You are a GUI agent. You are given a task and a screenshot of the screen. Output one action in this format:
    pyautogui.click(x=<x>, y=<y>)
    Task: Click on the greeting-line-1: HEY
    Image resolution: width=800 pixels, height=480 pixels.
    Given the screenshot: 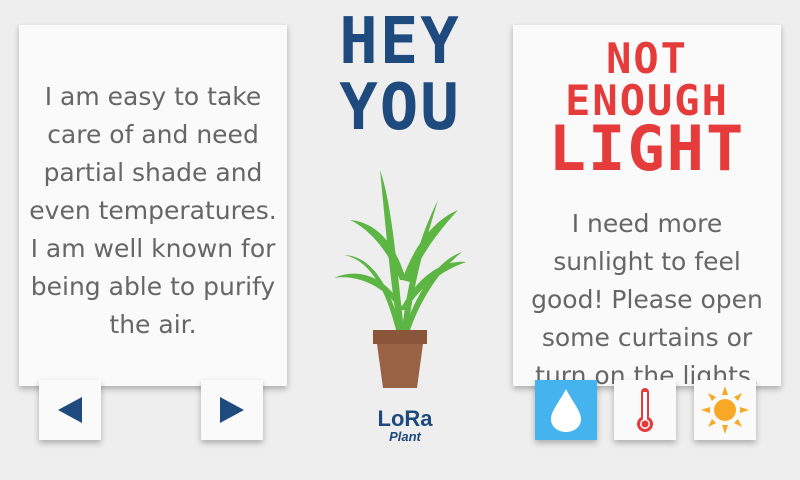 What is the action you would take?
    pyautogui.click(x=400, y=42)
    